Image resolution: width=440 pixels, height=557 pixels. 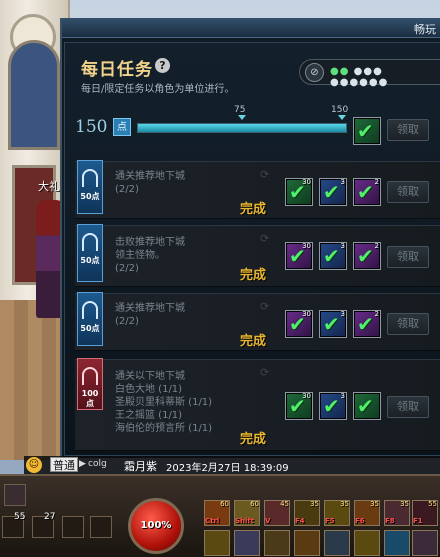 What do you see at coordinates (217, 513) in the screenshot?
I see `skill-slot: 60 Ctrl` at bounding box center [217, 513].